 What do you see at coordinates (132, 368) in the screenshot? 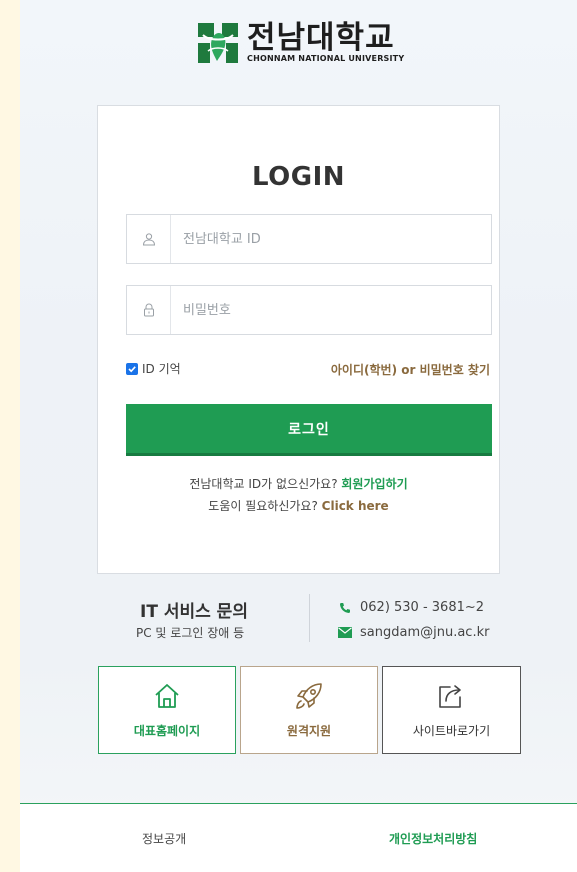
I see `checkbox-checked-icon` at bounding box center [132, 368].